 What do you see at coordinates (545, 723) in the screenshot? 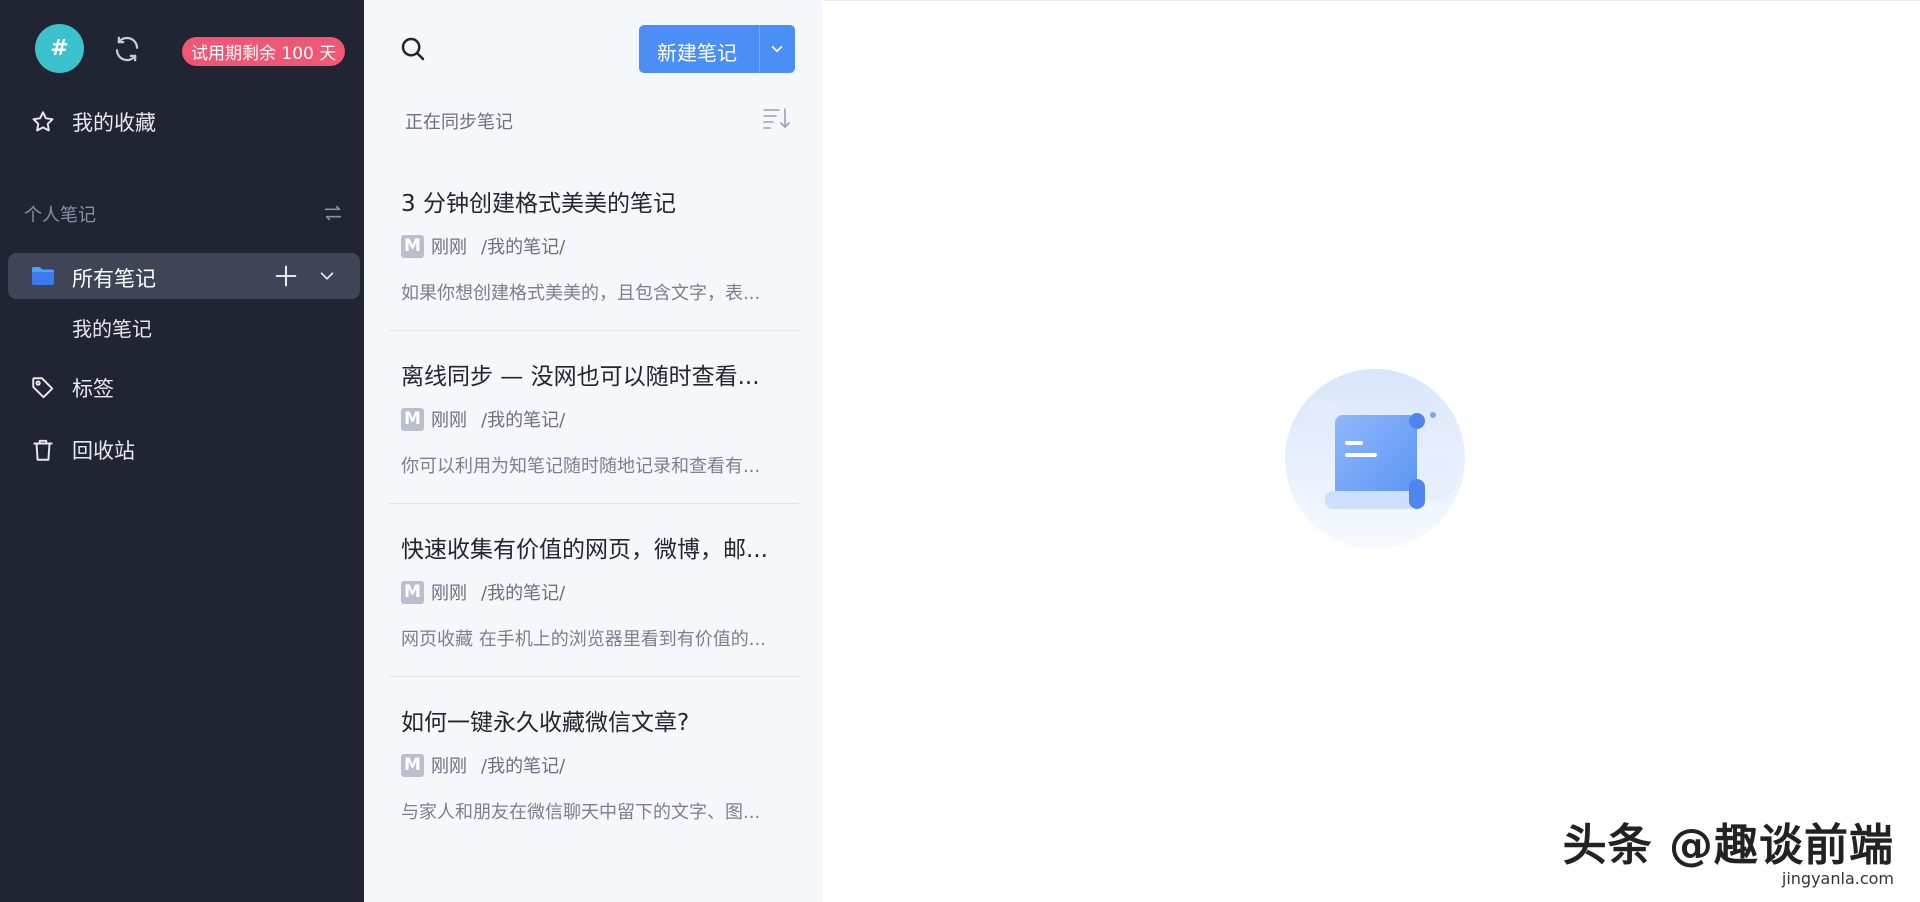
I see `note-title: 如何一键永久收藏微信文章?` at bounding box center [545, 723].